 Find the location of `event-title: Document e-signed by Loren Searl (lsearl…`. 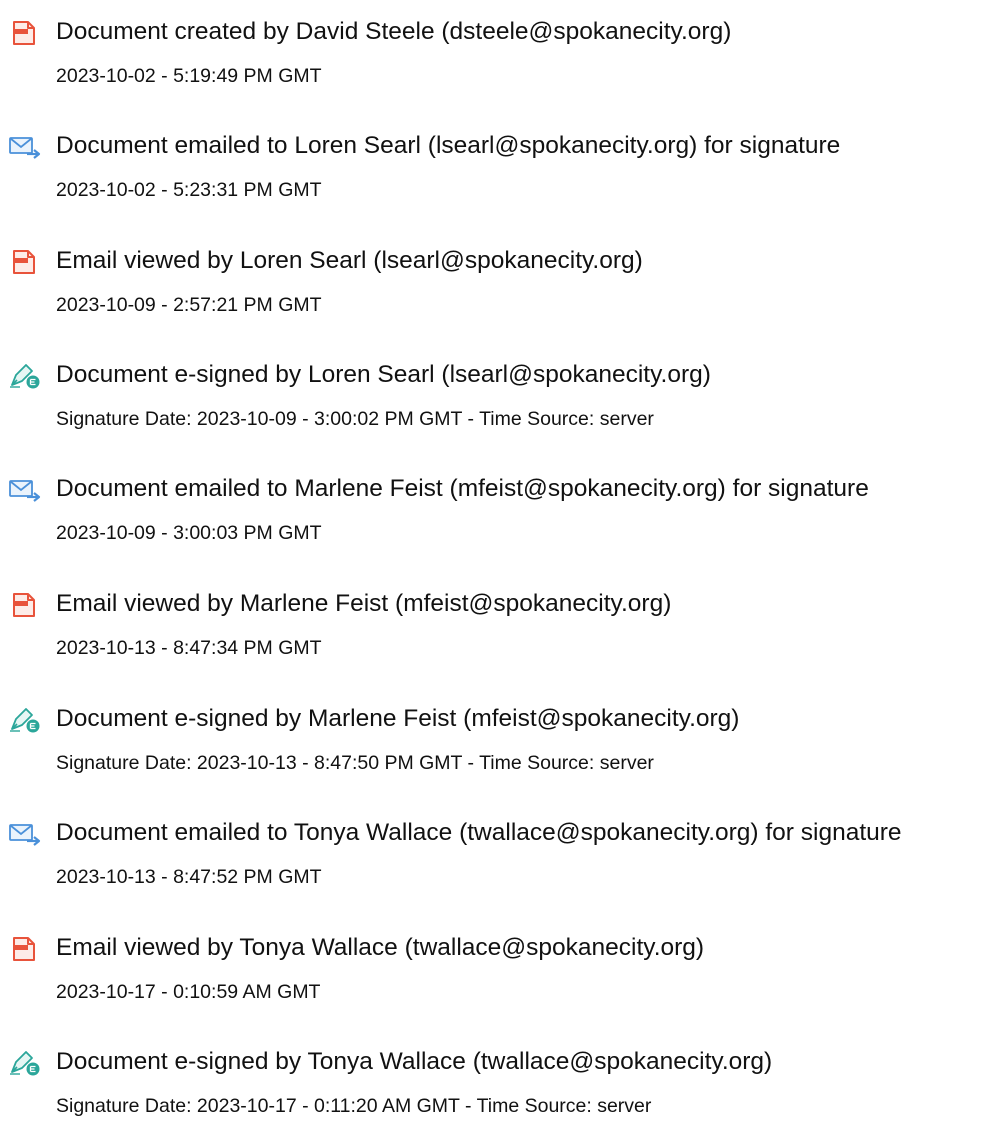

event-title: Document e-signed by Loren Searl (lsearl… is located at coordinates (383, 374).